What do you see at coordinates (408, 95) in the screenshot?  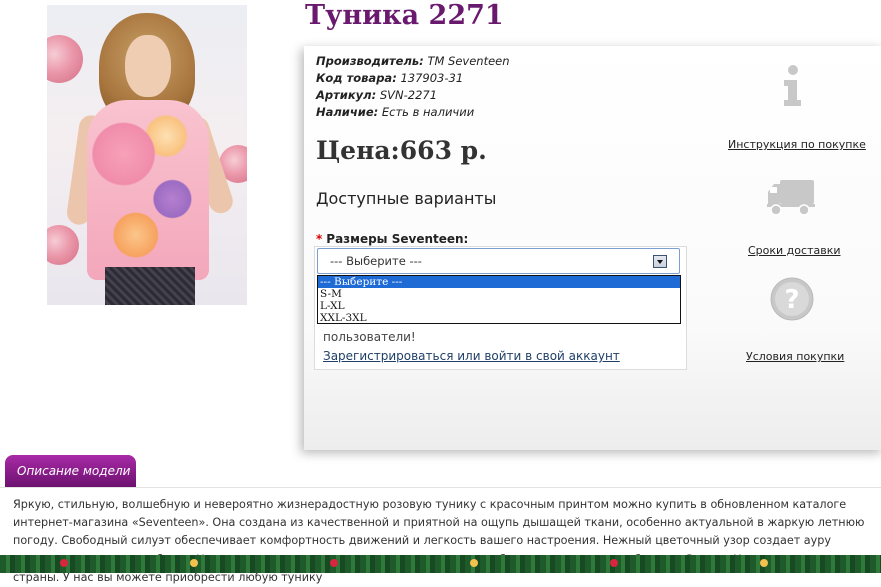 I see `meta-value: SVN-2271` at bounding box center [408, 95].